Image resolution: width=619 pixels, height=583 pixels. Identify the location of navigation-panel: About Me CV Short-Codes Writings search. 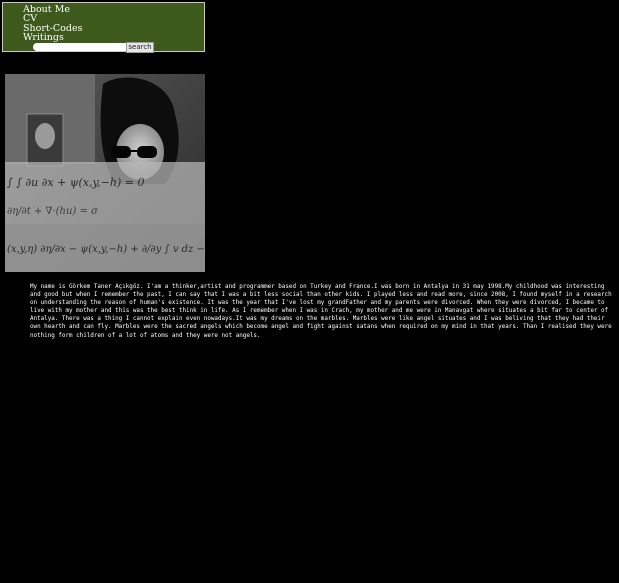
(103, 27).